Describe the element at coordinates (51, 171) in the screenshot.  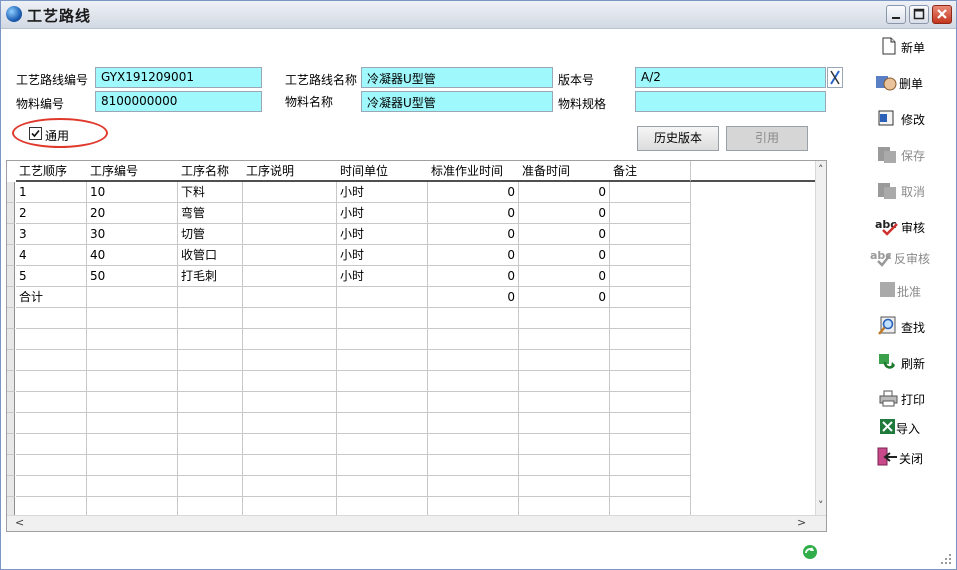
I see `col-header-seq: 工艺顺序` at that location.